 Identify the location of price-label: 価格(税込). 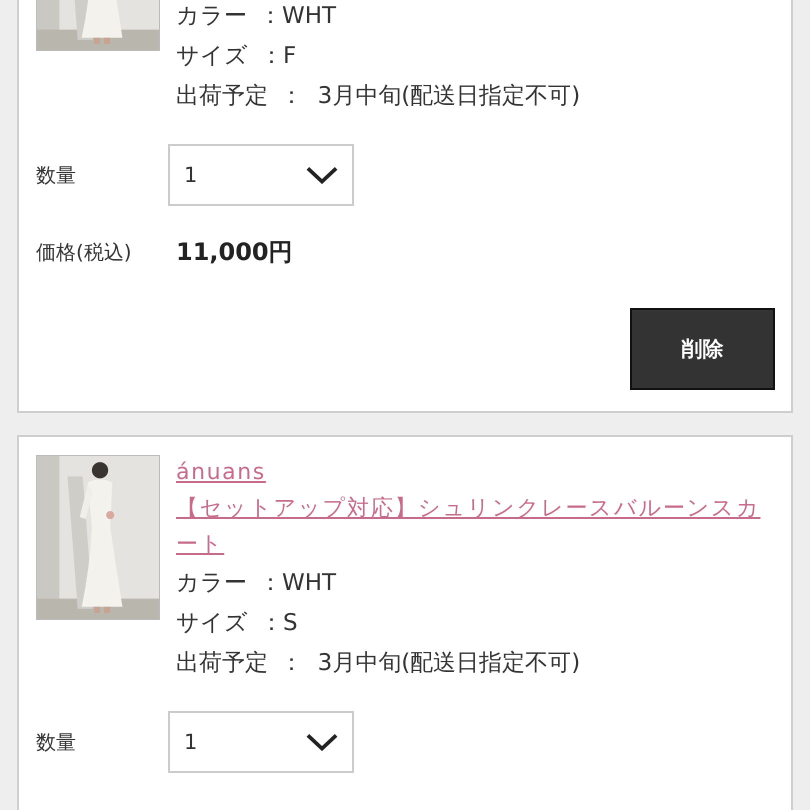
(84, 252).